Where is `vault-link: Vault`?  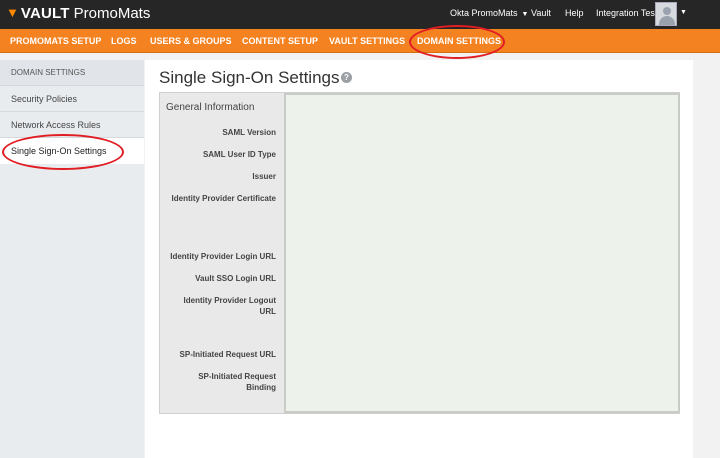 vault-link: Vault is located at coordinates (541, 13).